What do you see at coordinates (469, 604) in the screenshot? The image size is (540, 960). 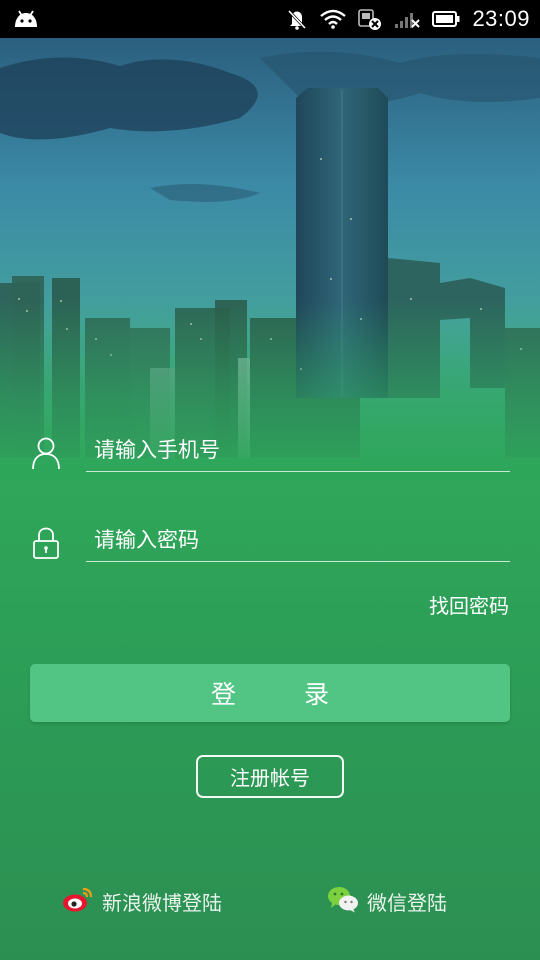 I see `forgot-password-link: 找回密码` at bounding box center [469, 604].